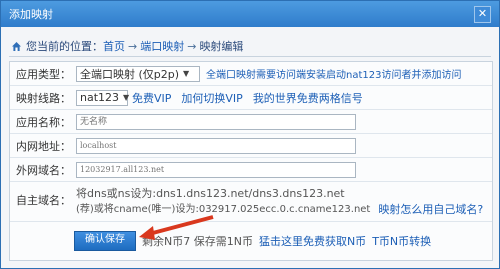 The height and width of the screenshot is (269, 500). I want to click on line-select: nat123 ▼, so click(103, 97).